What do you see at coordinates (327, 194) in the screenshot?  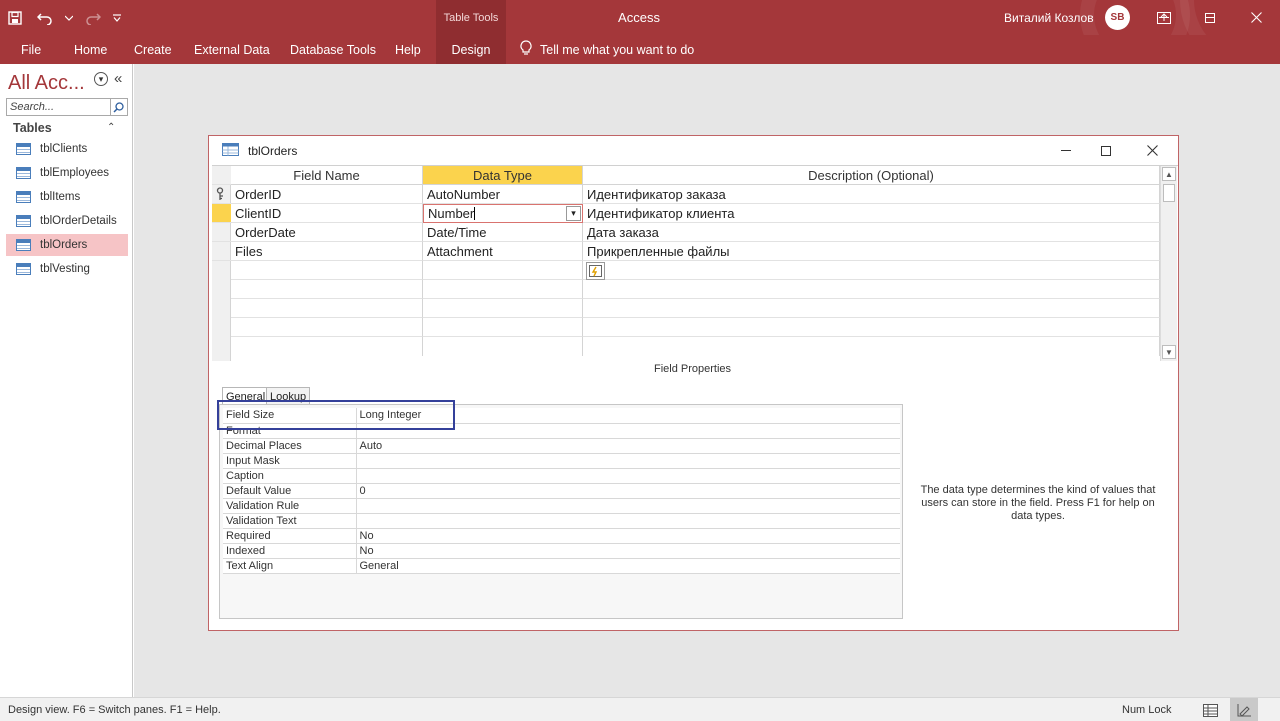 I see `field-name-cell: OrderID` at bounding box center [327, 194].